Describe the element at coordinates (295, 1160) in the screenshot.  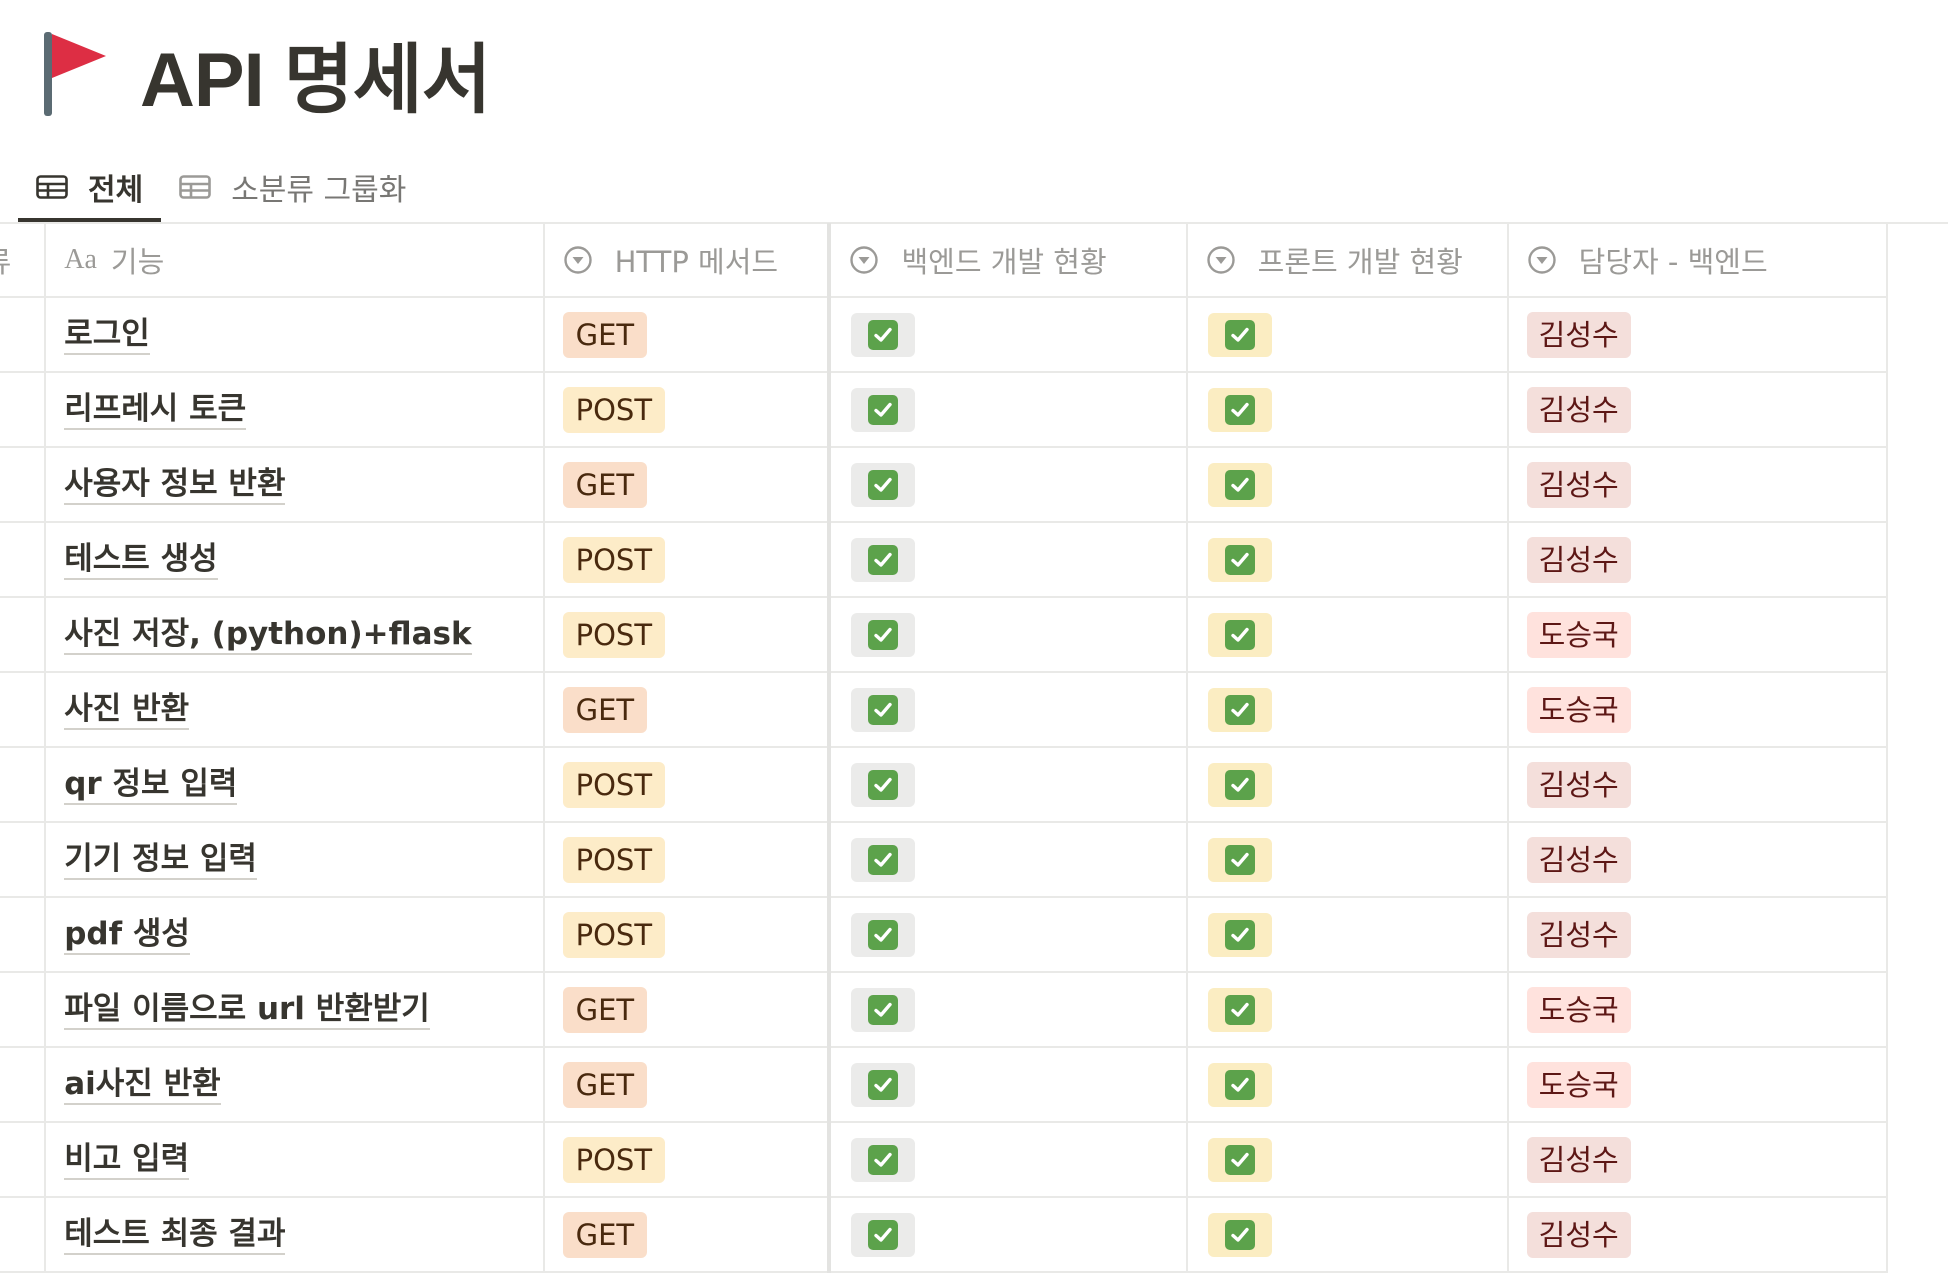
I see `cell-name: 비고 입력` at that location.